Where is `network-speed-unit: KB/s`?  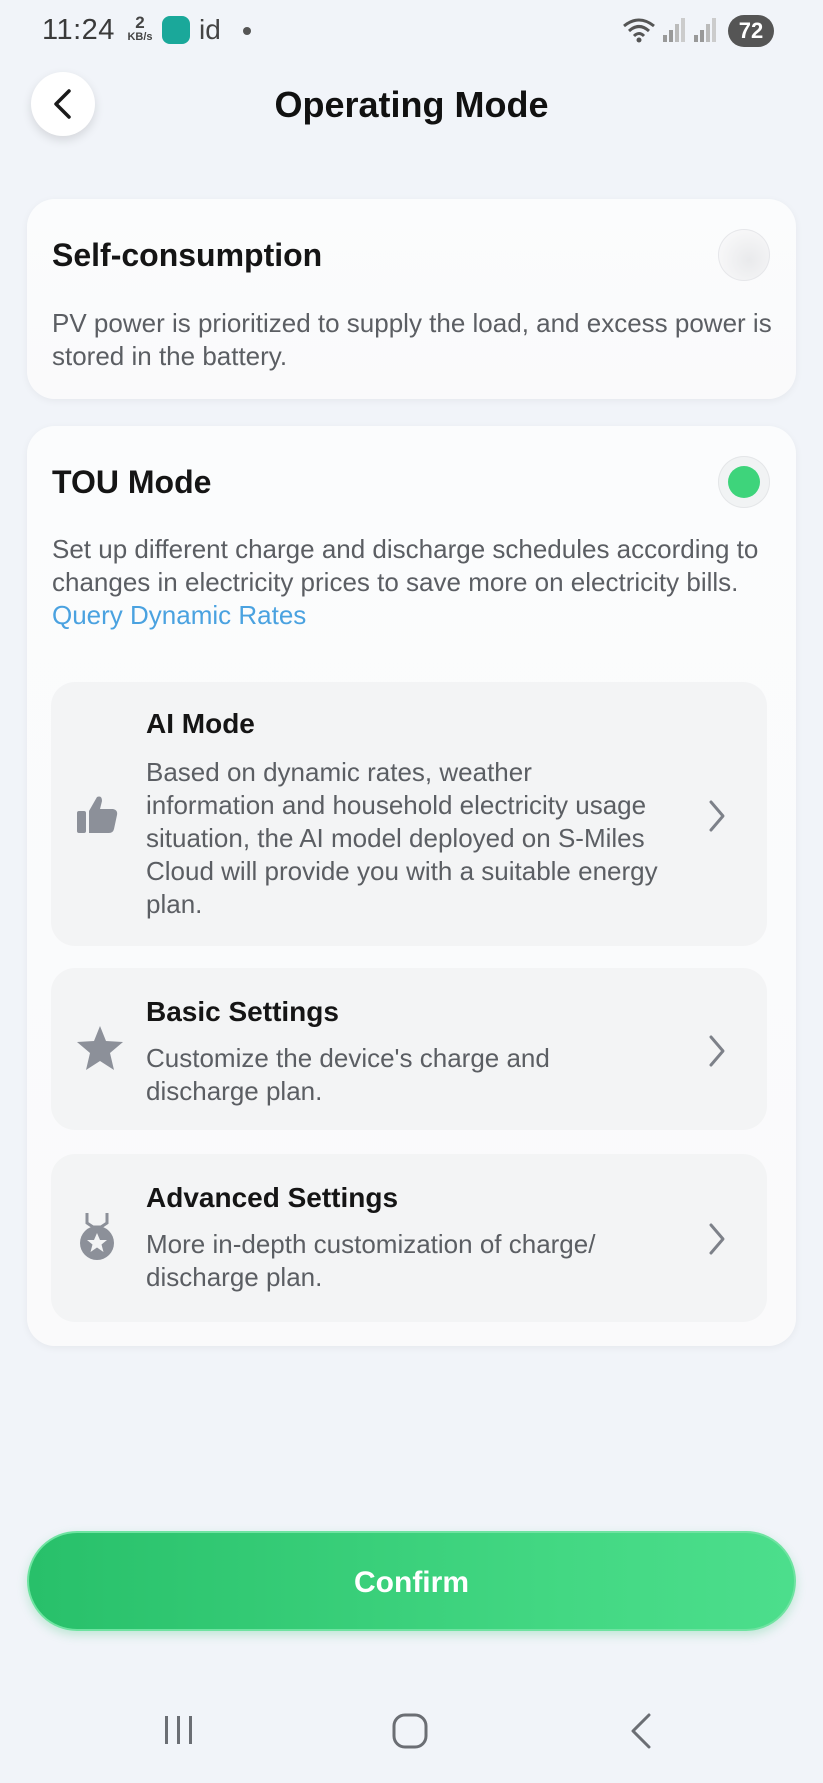 network-speed-unit: KB/s is located at coordinates (140, 37).